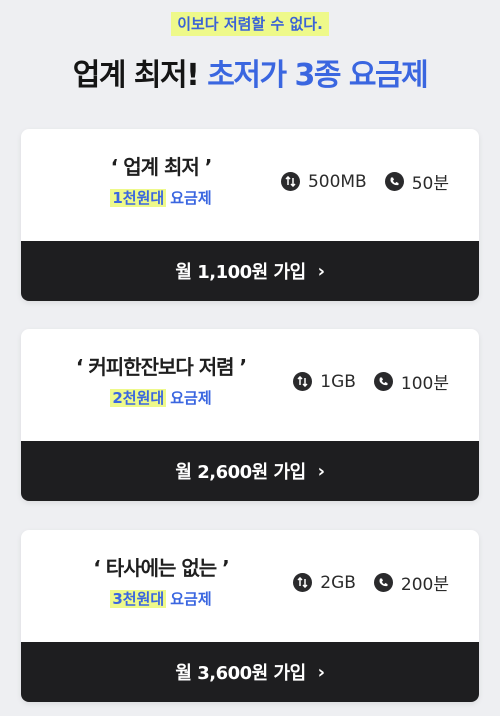 The width and height of the screenshot is (500, 716). I want to click on plan-card-info: ‘ 커피한잔보다 저렴 ’ 2천원대 요금제 1GB 100분, so click(250, 385).